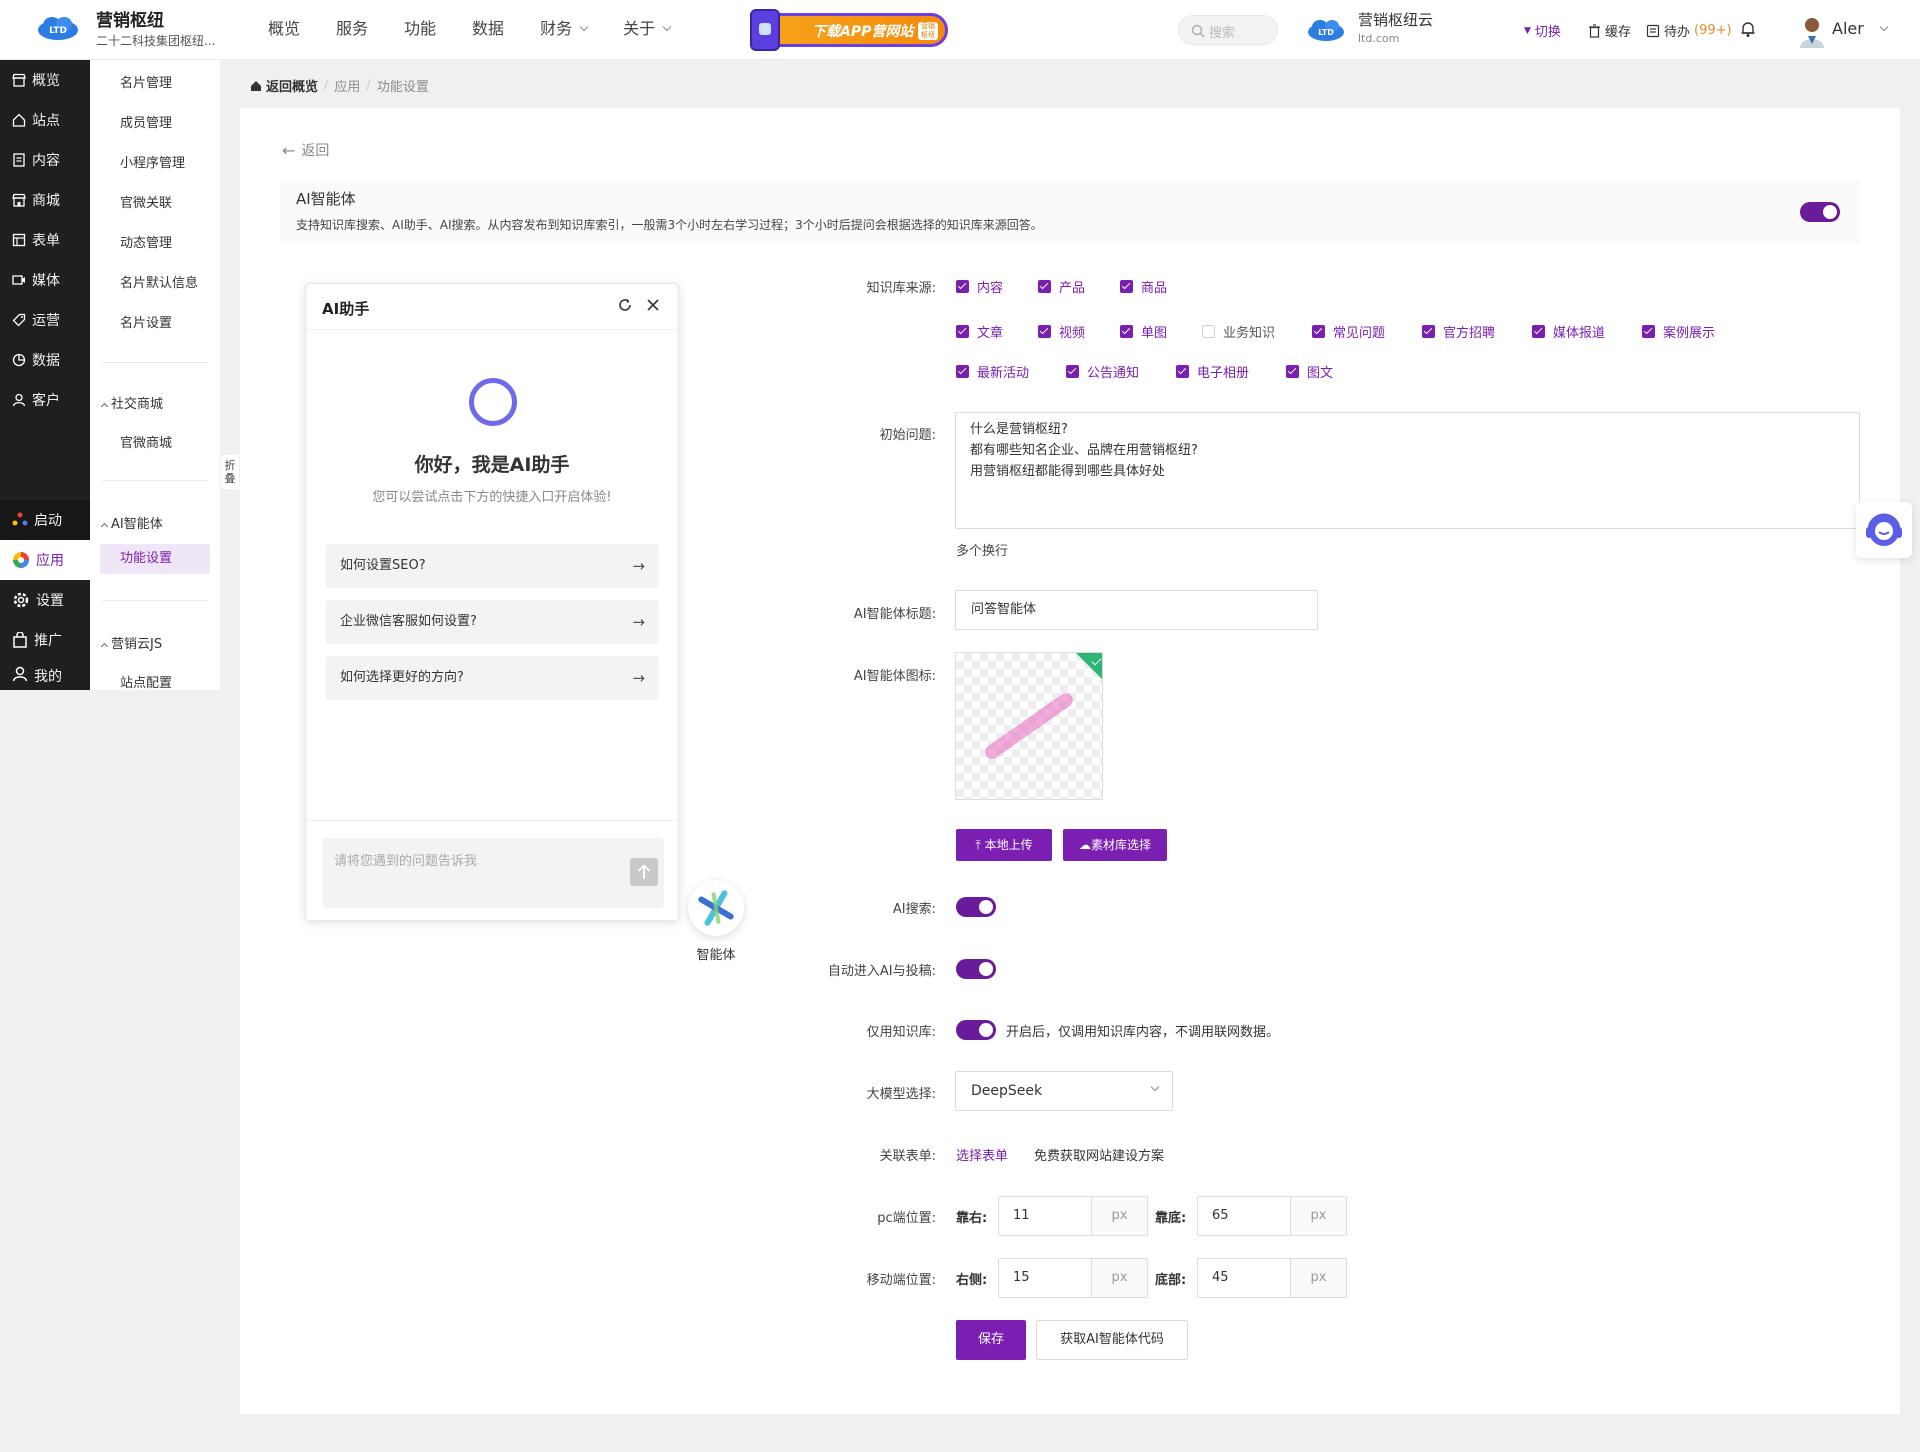 Image resolution: width=1920 pixels, height=1452 pixels. What do you see at coordinates (146, 321) in the screenshot?
I see `subnav-item: 名片设置` at bounding box center [146, 321].